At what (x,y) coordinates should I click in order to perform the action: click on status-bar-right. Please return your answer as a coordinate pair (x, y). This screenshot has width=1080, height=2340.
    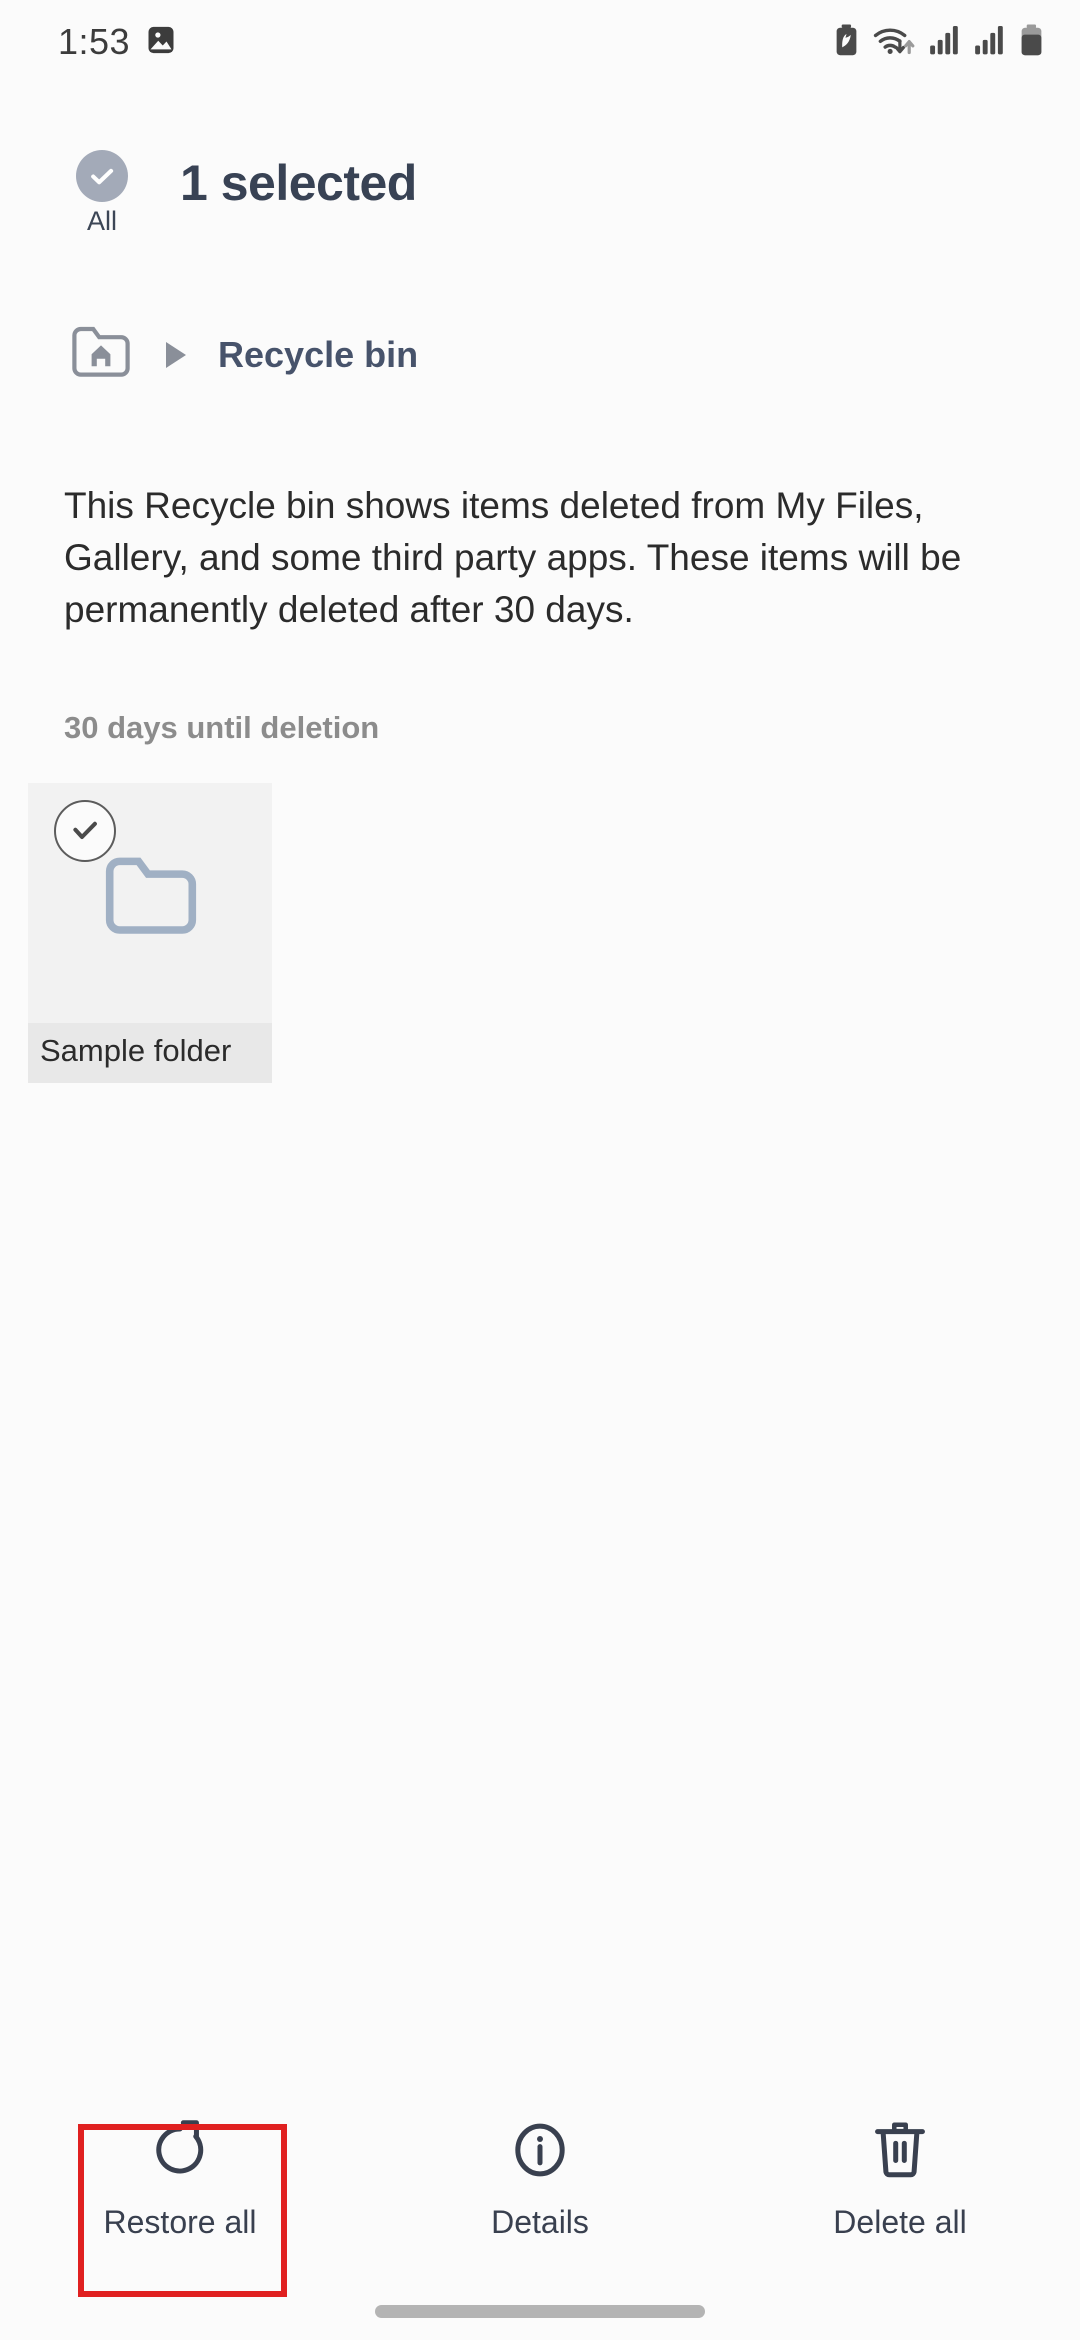
    Looking at the image, I should click on (939, 42).